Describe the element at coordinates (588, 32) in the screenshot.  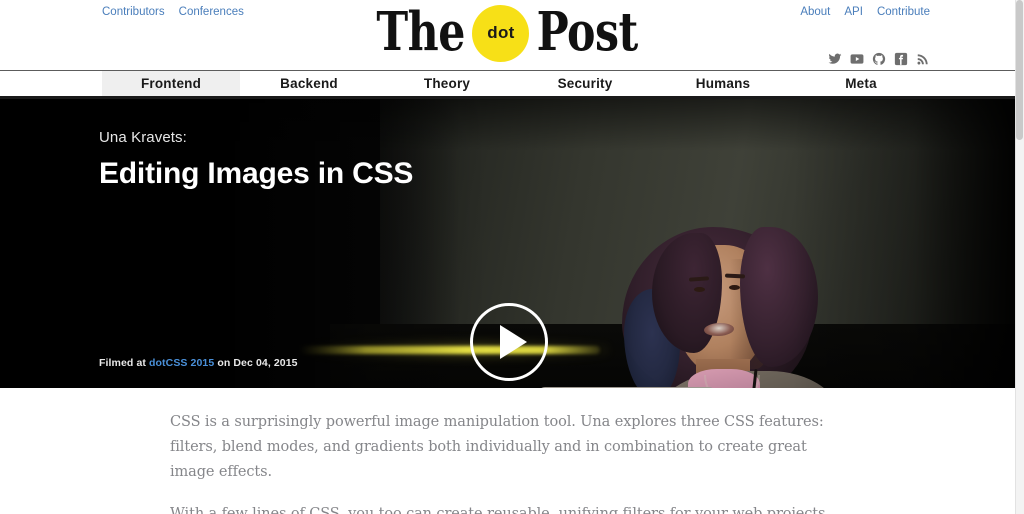
I see `logo-word-post: Post` at that location.